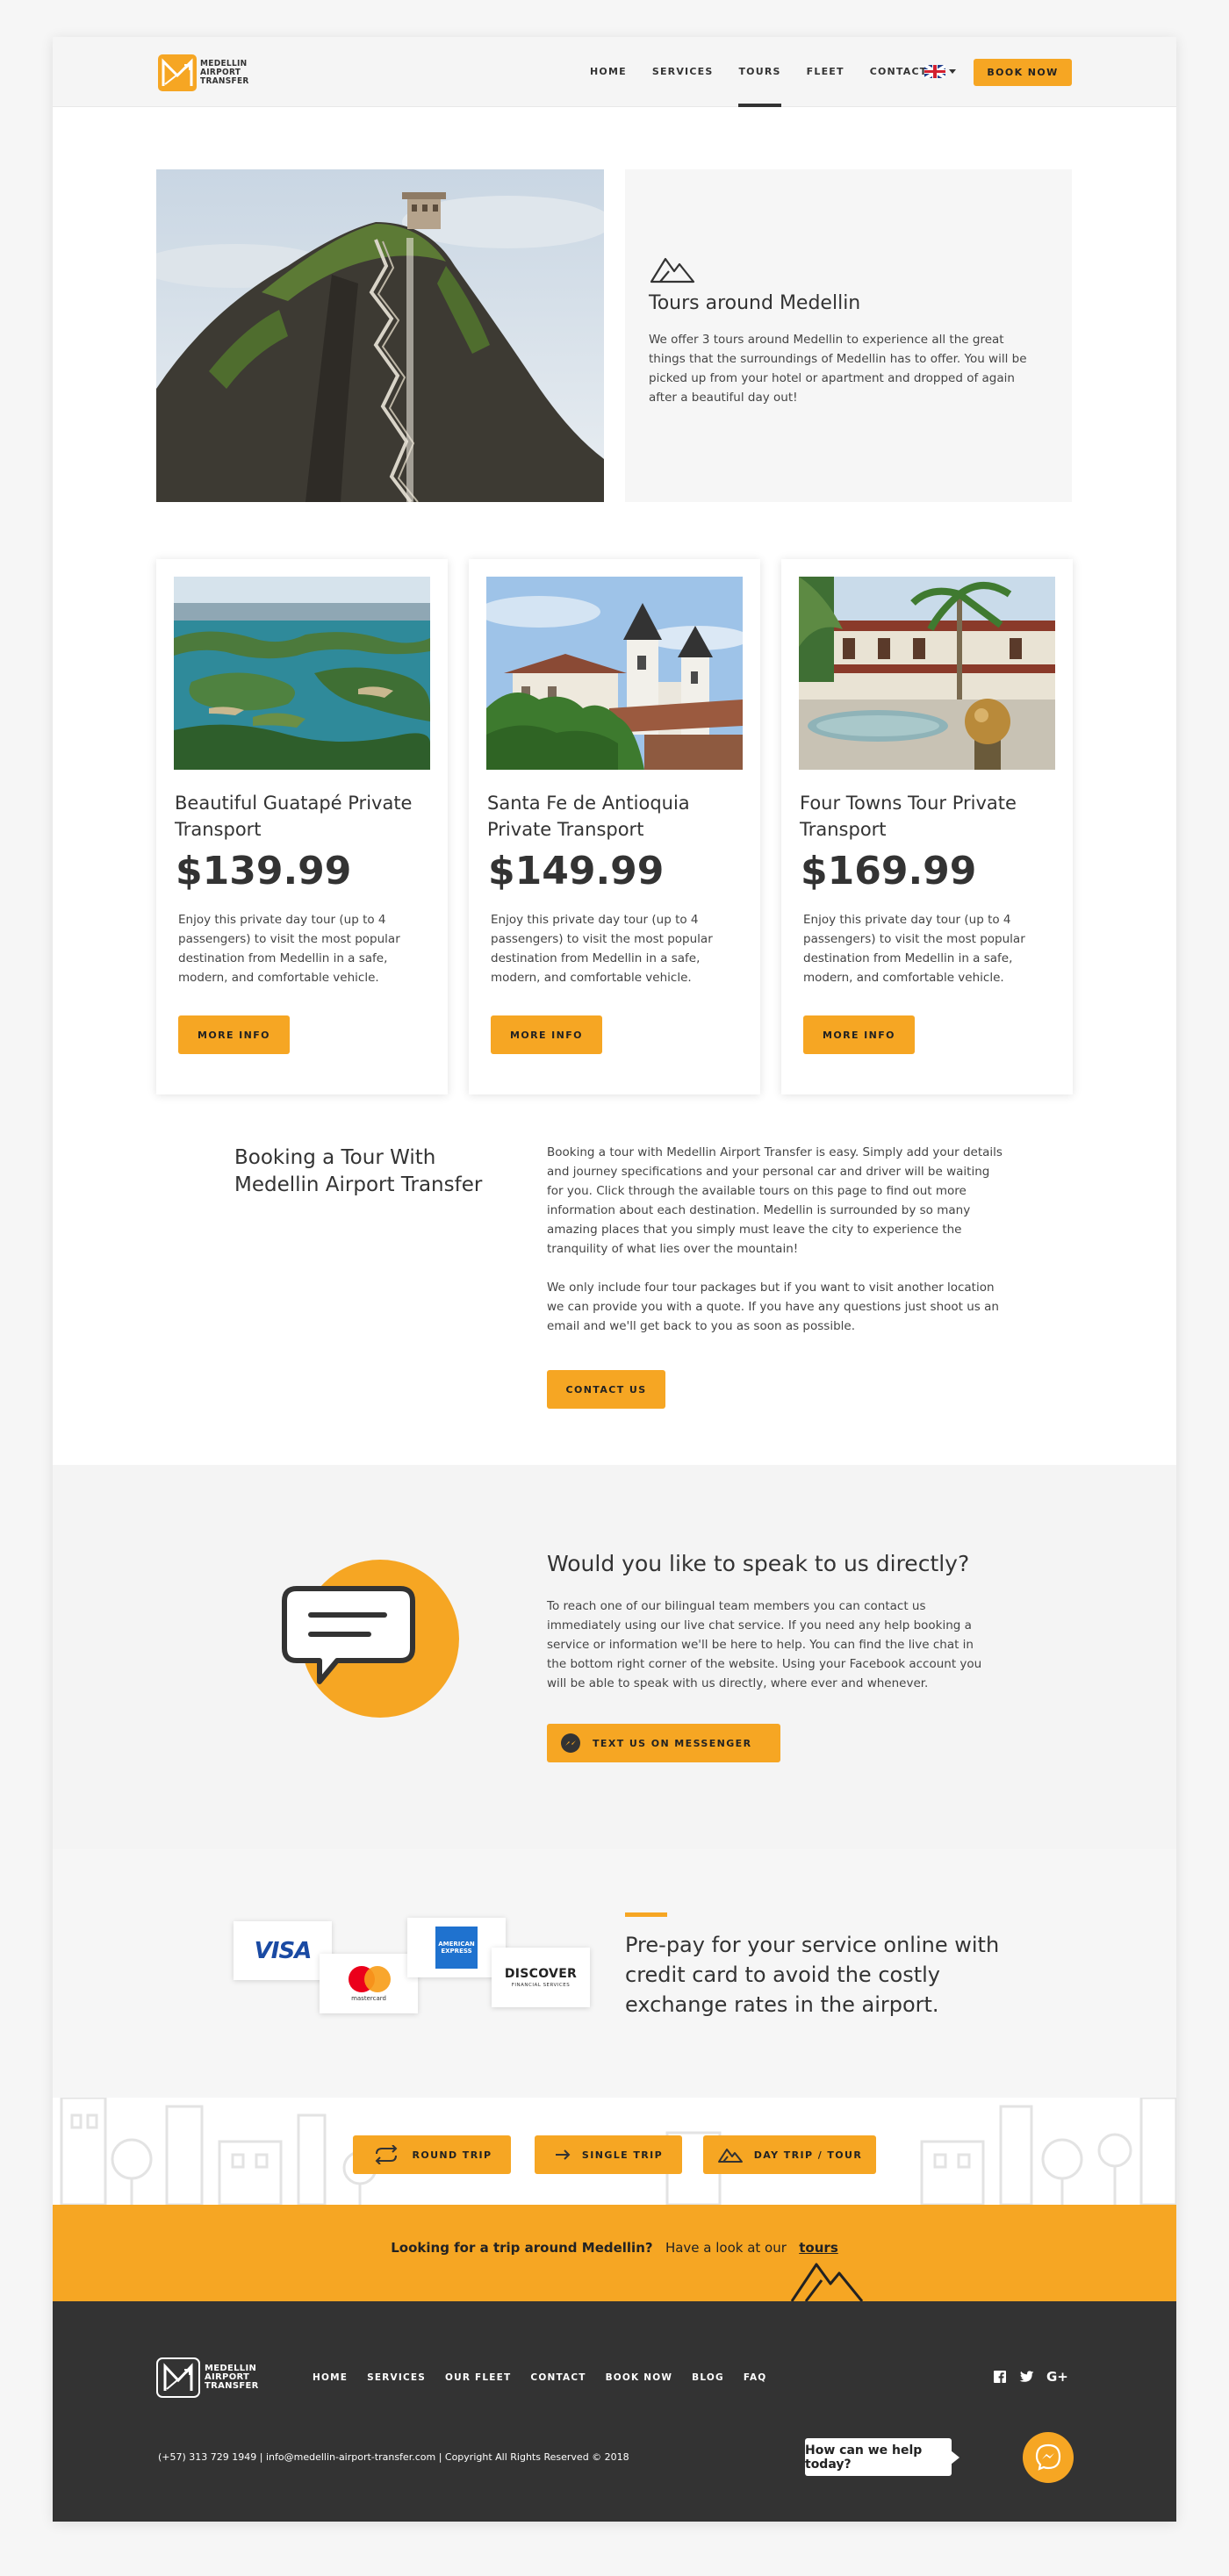 The width and height of the screenshot is (1229, 2576). What do you see at coordinates (577, 871) in the screenshot?
I see `tour-price: $149.99` at bounding box center [577, 871].